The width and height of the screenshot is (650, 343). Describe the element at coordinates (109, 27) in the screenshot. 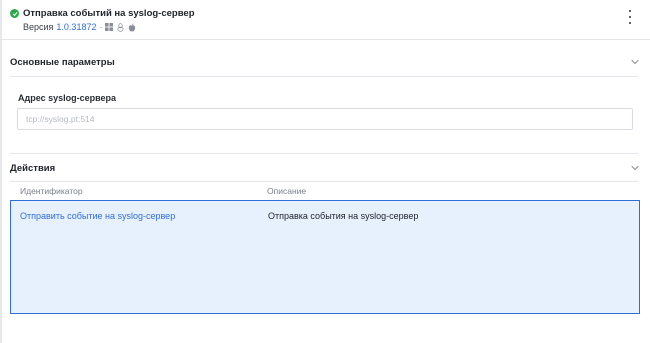

I see `windows-icon` at that location.